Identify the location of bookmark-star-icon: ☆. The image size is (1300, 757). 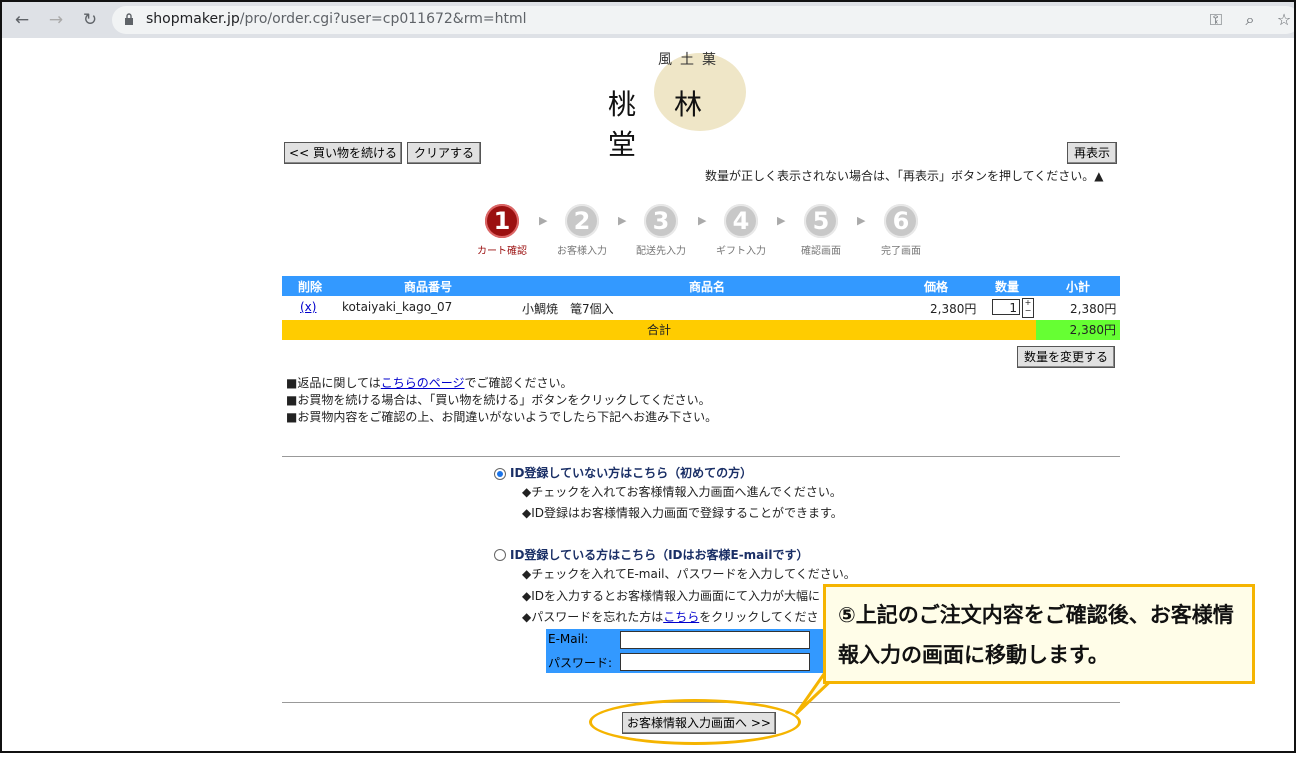
(1284, 20).